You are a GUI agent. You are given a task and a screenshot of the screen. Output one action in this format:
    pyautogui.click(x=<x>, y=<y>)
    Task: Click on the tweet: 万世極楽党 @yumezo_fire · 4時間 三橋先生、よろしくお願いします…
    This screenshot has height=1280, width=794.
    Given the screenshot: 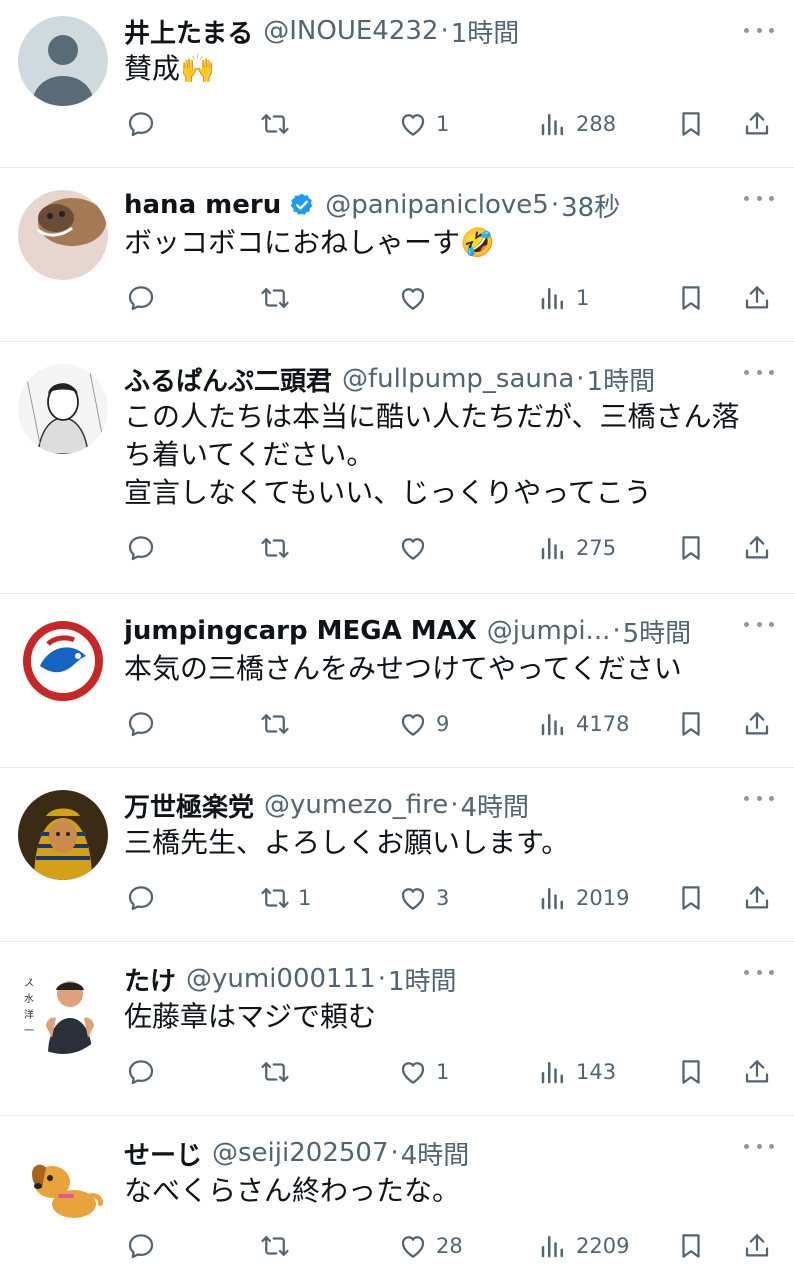 What is the action you would take?
    pyautogui.click(x=397, y=855)
    